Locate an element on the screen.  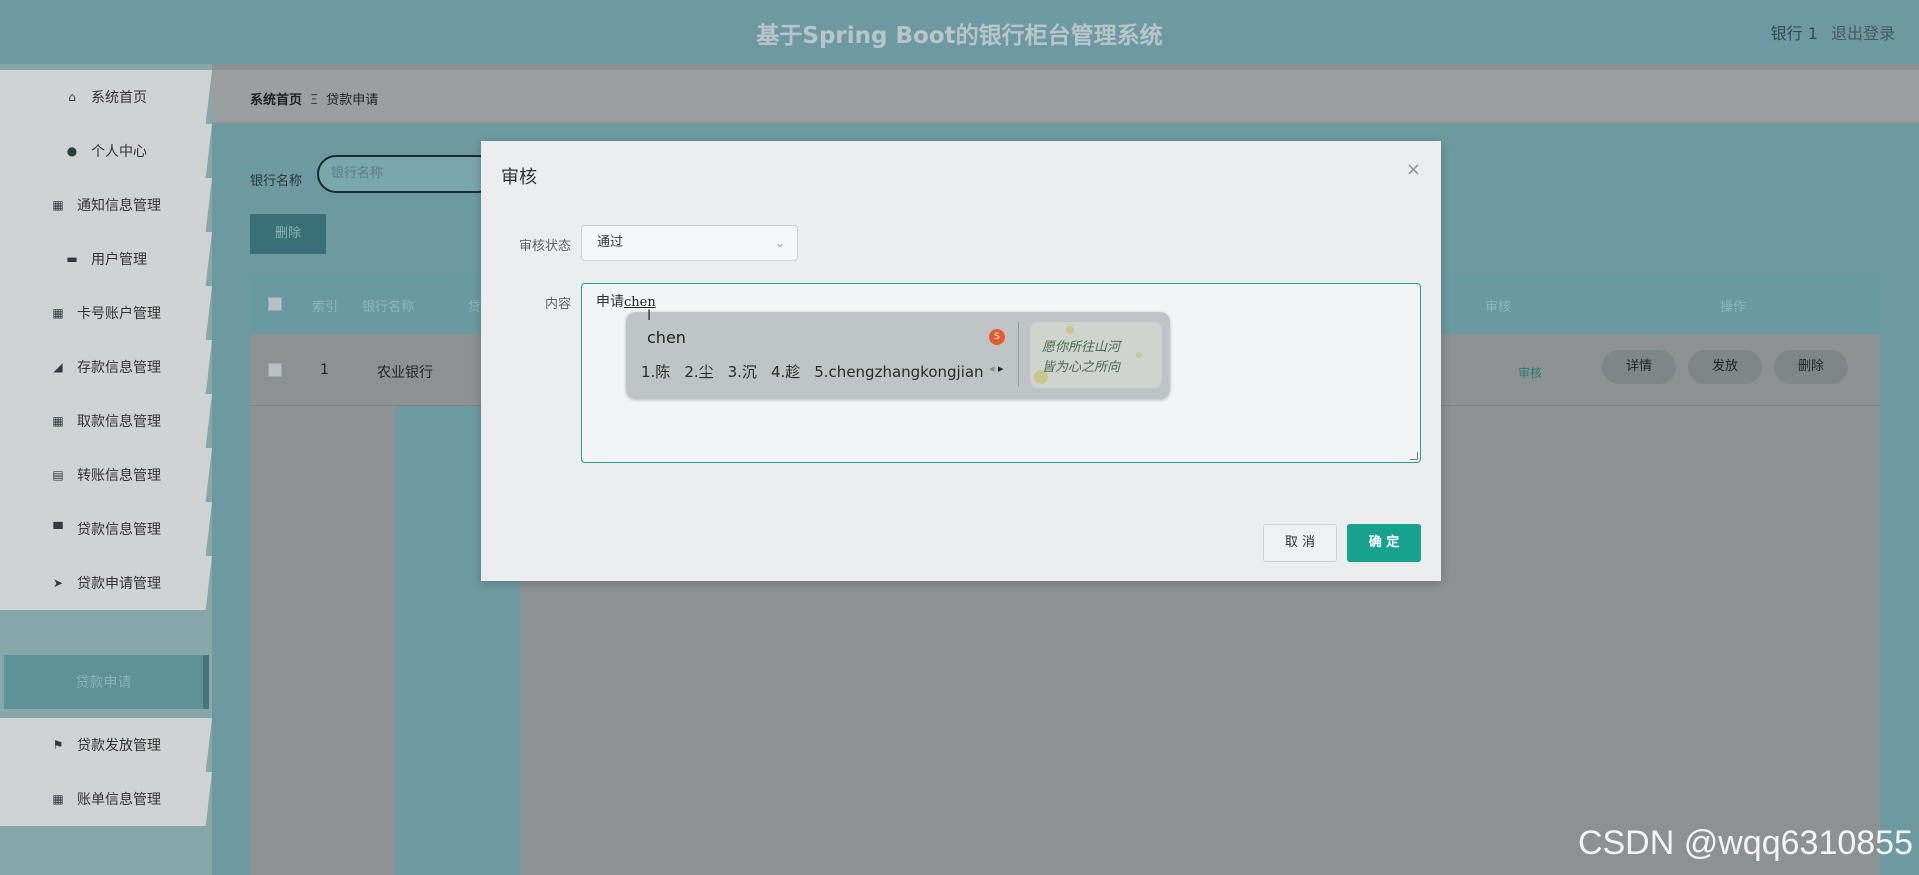
watermark: CSDN @wqq6310855 is located at coordinates (1745, 843).